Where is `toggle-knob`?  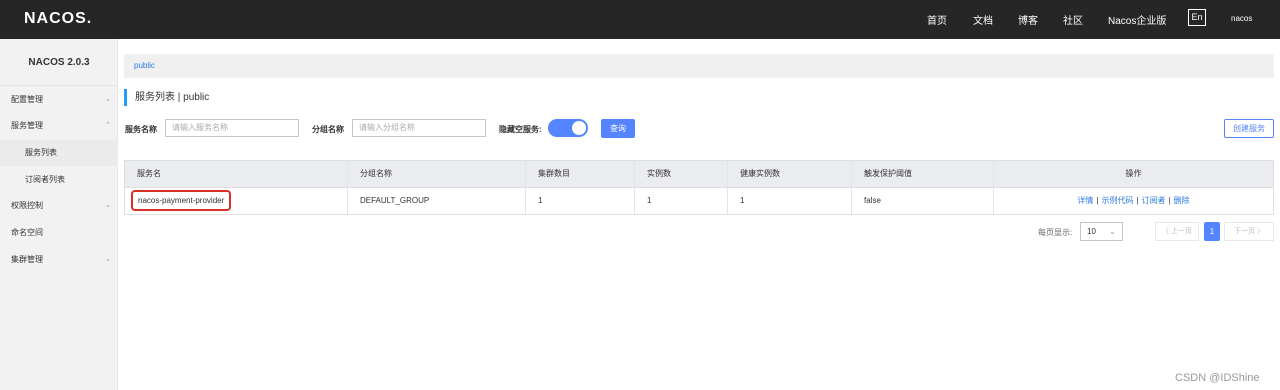
toggle-knob is located at coordinates (579, 128).